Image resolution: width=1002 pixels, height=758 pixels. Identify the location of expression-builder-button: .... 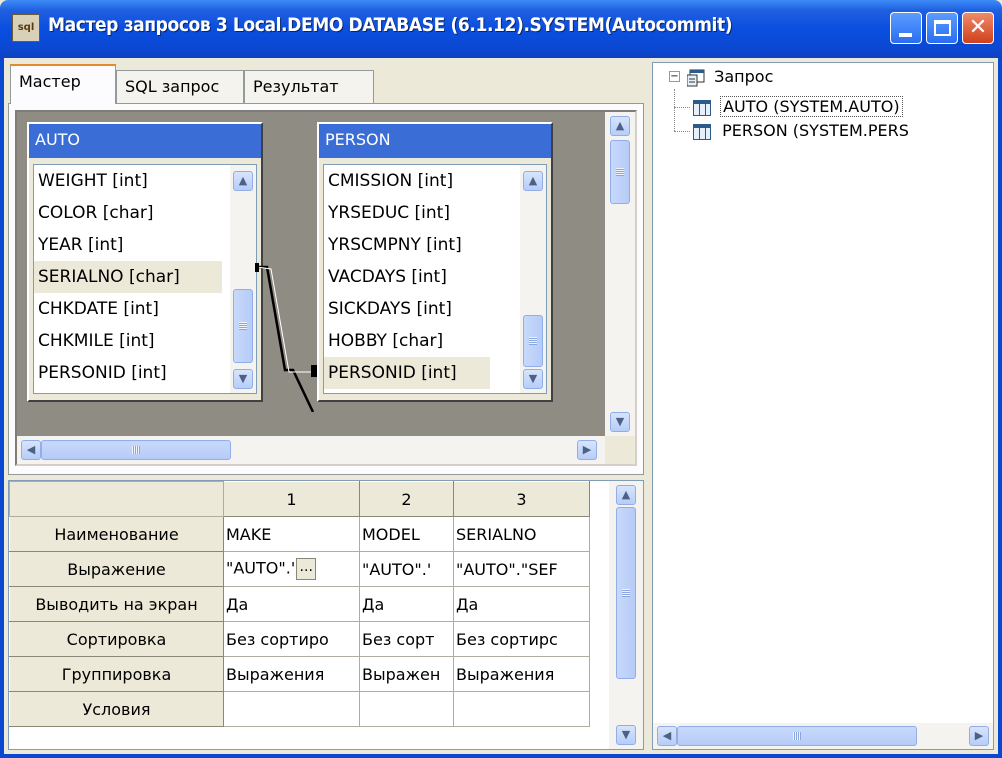
(306, 569).